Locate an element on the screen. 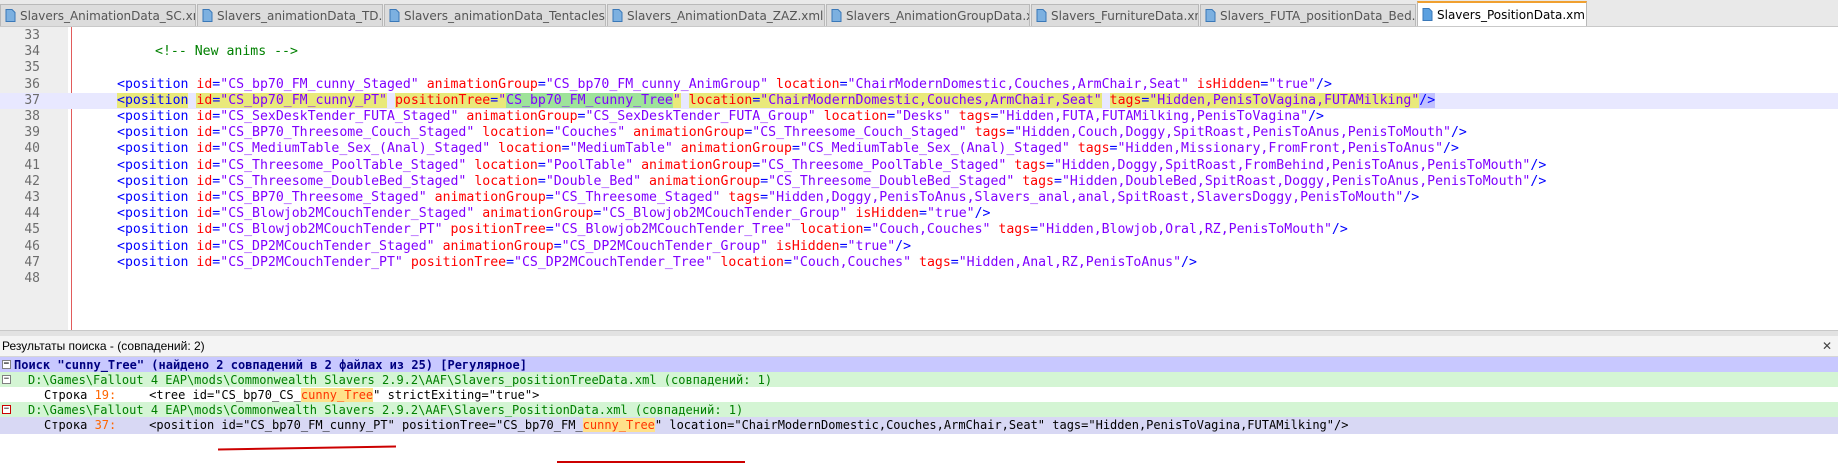 The width and height of the screenshot is (1838, 472). code-text: <!-- New anims --> is located at coordinates (226, 52).